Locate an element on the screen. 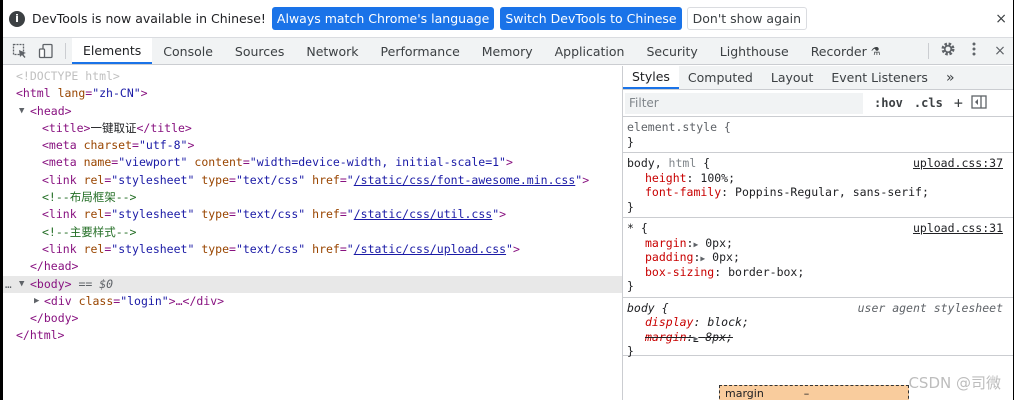  new-style-rule-icon: + is located at coordinates (958, 103).